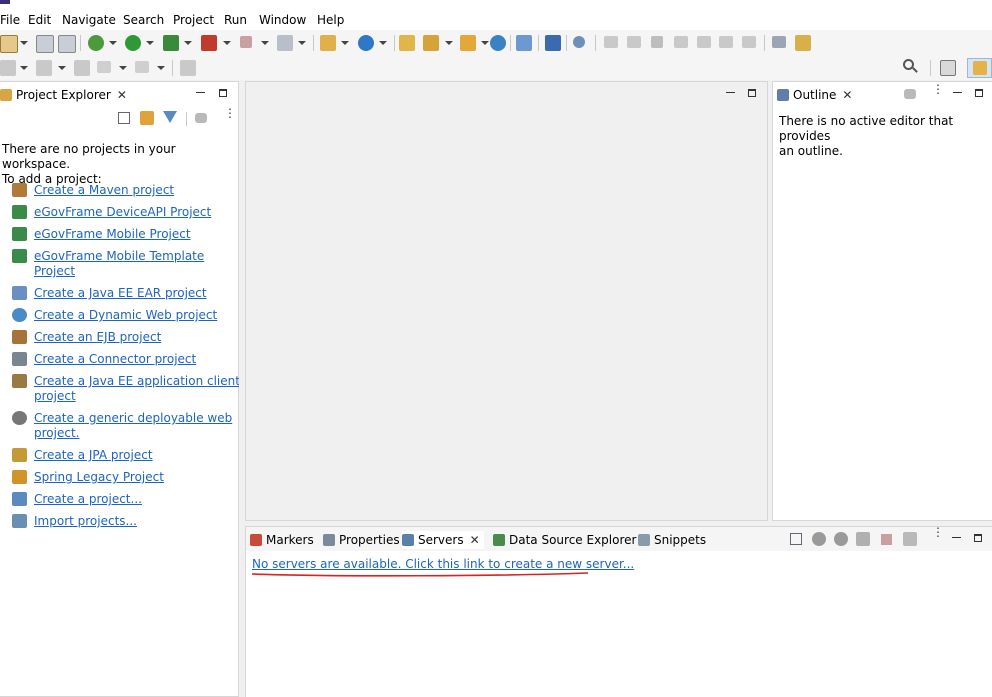  What do you see at coordinates (449, 43) in the screenshot?
I see `open-task-dropdown-icon` at bounding box center [449, 43].